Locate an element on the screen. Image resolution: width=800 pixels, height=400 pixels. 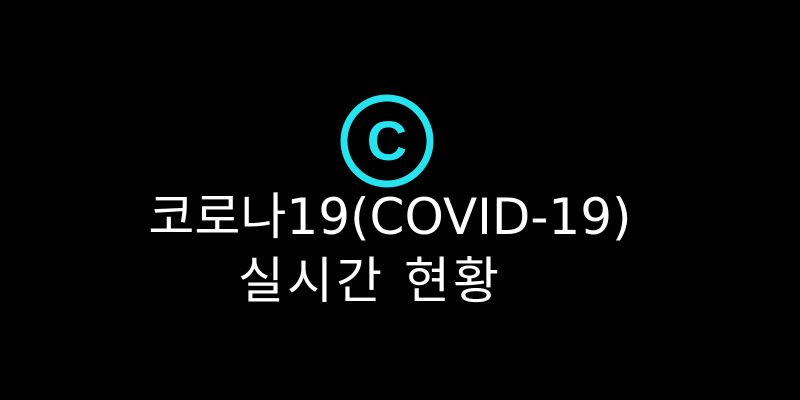
logo-svg: C is located at coordinates (387, 141).